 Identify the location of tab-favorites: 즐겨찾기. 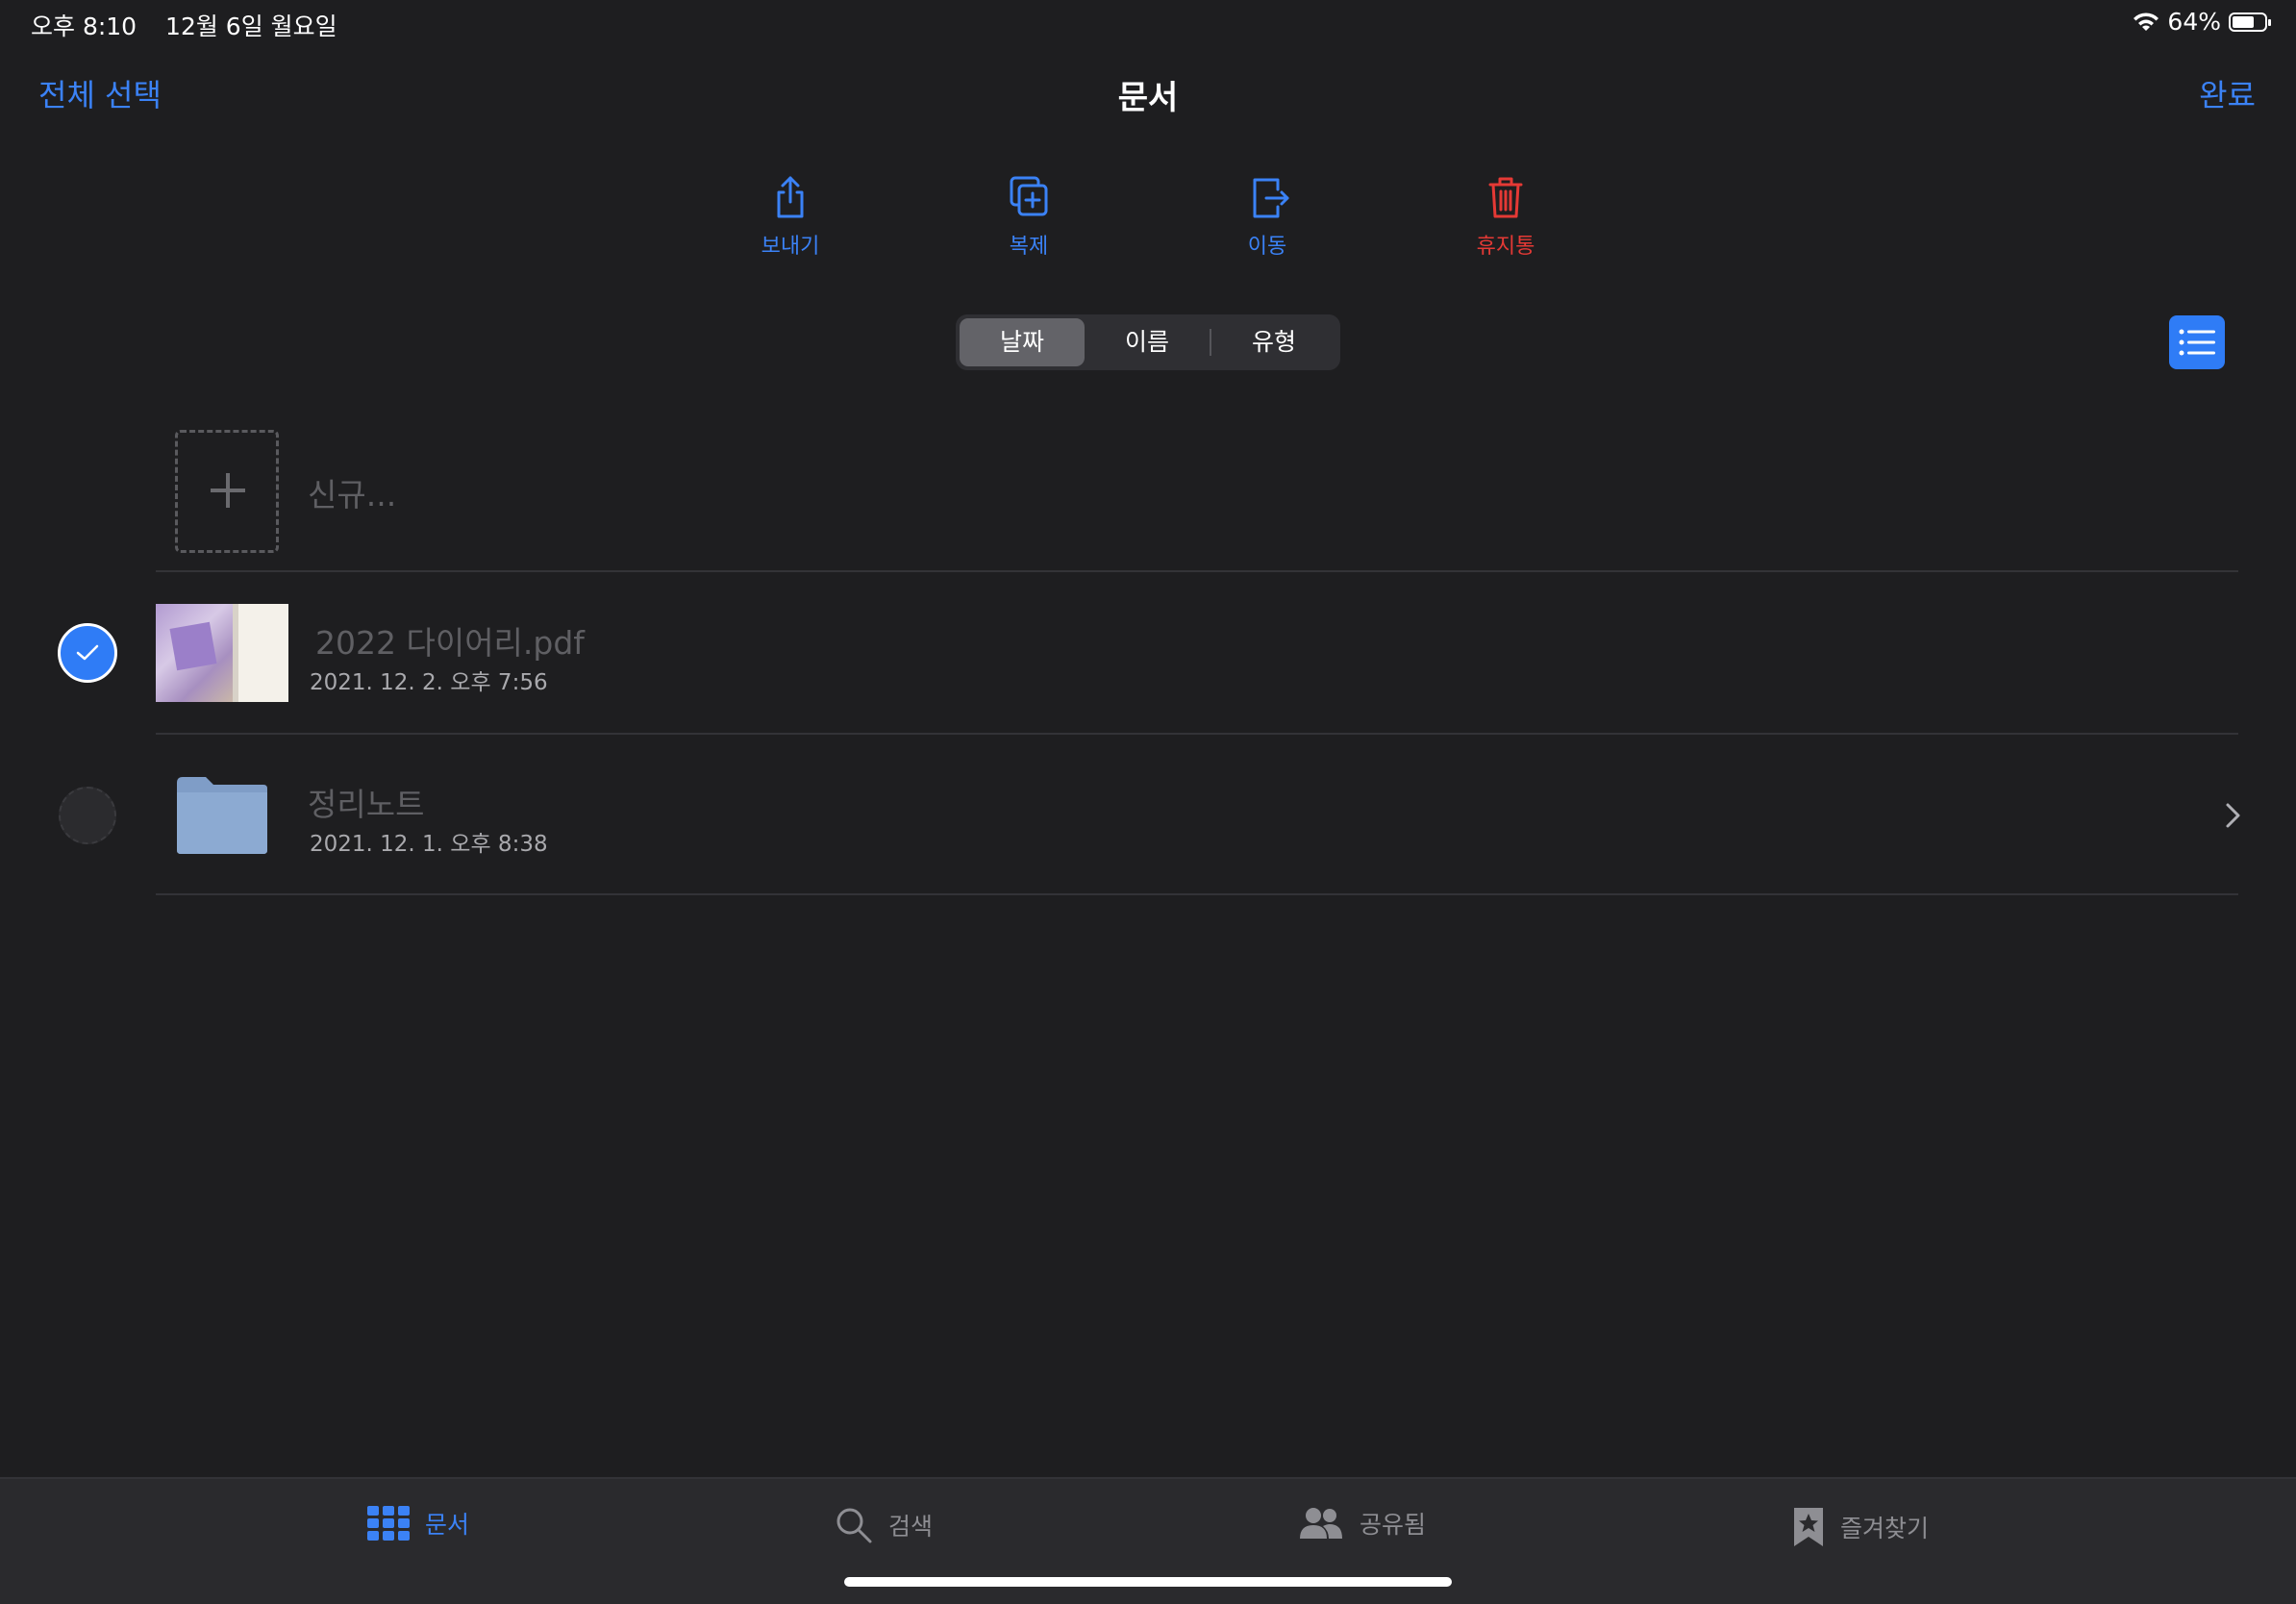
(1860, 1527).